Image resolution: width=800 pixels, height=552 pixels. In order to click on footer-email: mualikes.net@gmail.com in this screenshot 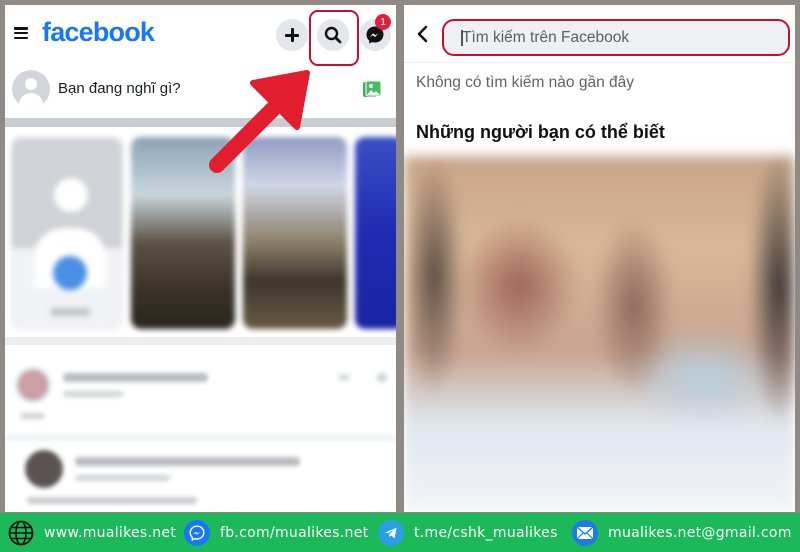, I will do `click(682, 532)`.